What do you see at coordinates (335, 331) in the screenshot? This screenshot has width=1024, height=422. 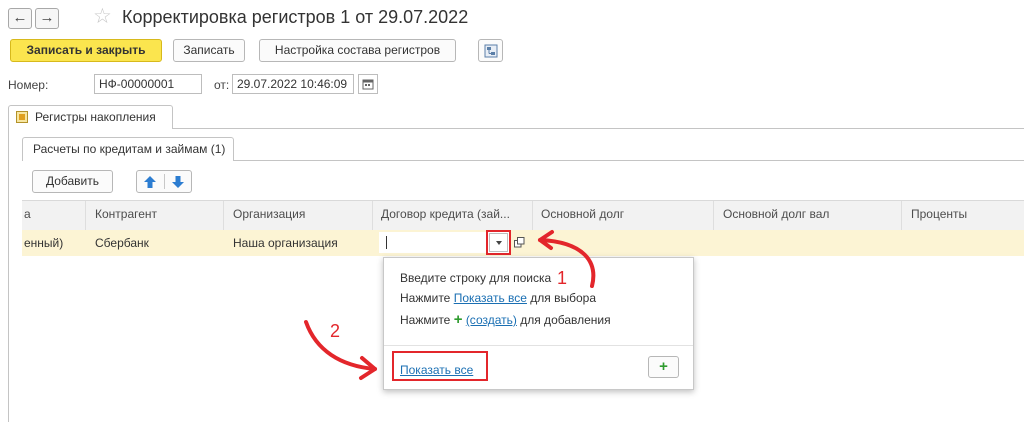 I see `annotation-marker-2: 2` at bounding box center [335, 331].